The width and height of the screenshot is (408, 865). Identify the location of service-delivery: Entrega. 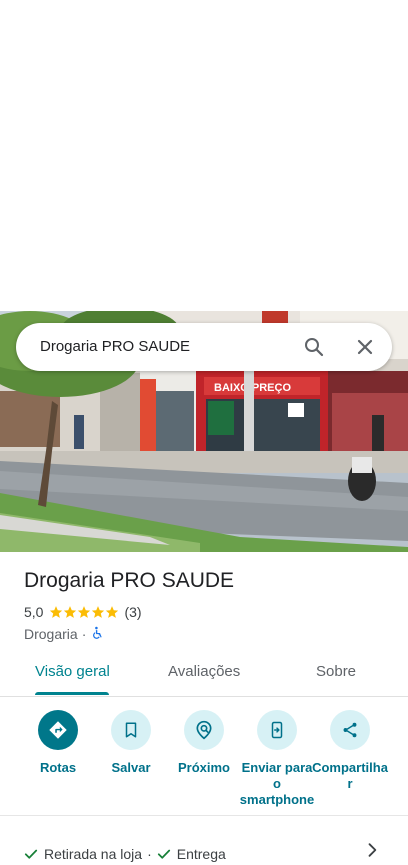
(201, 854).